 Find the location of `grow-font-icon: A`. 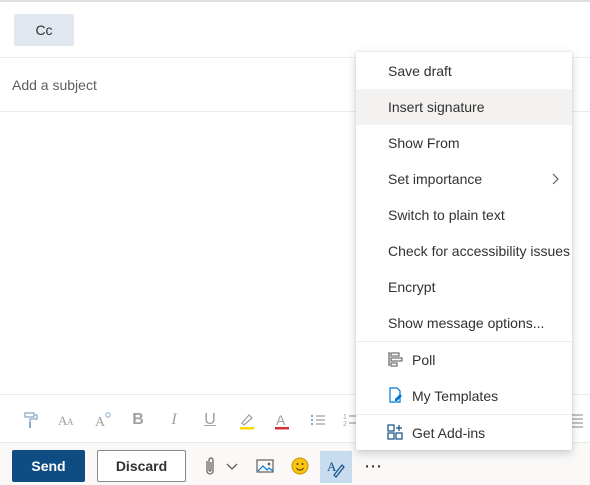

grow-font-icon: A is located at coordinates (103, 420).